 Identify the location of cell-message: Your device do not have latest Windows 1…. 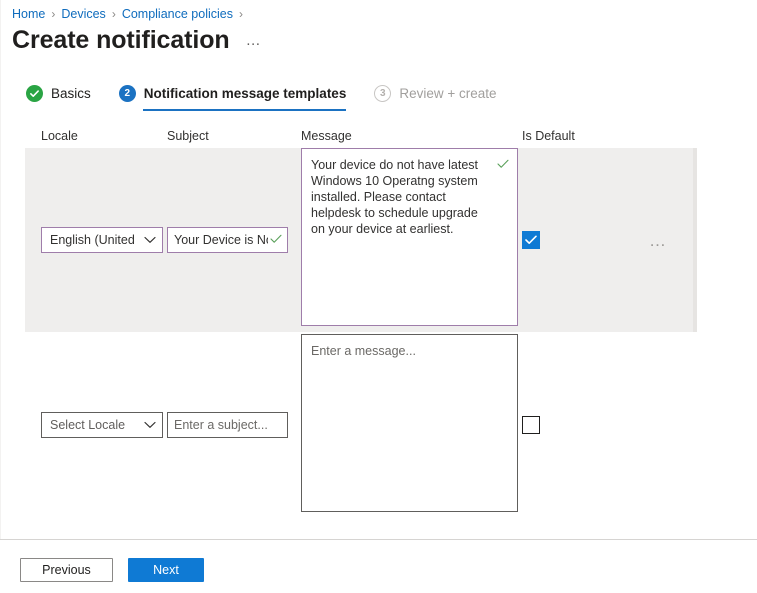
(406, 240).